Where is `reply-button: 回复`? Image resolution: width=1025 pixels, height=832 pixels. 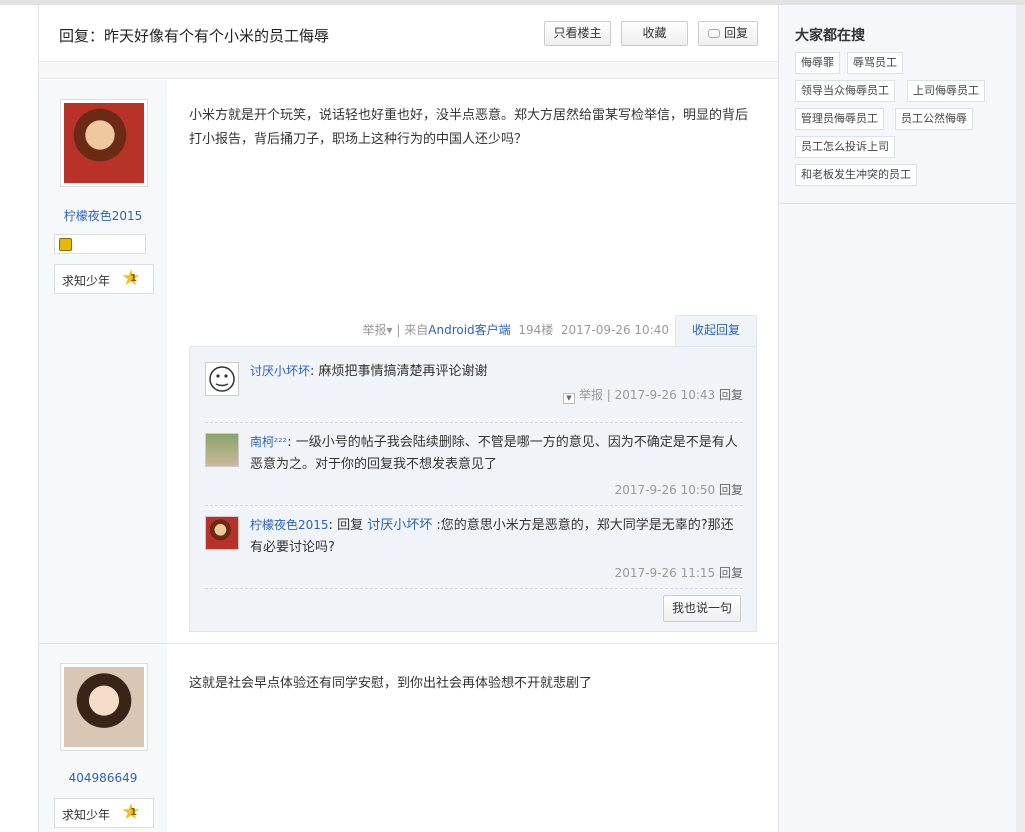
reply-button: 回复 is located at coordinates (728, 33).